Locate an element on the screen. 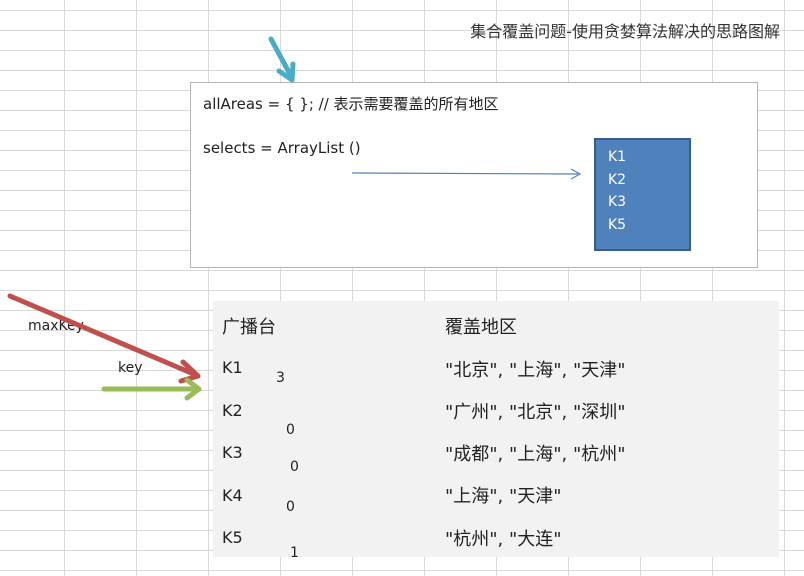 This screenshot has height=576, width=804. max-key-arrow is located at coordinates (103, 335).